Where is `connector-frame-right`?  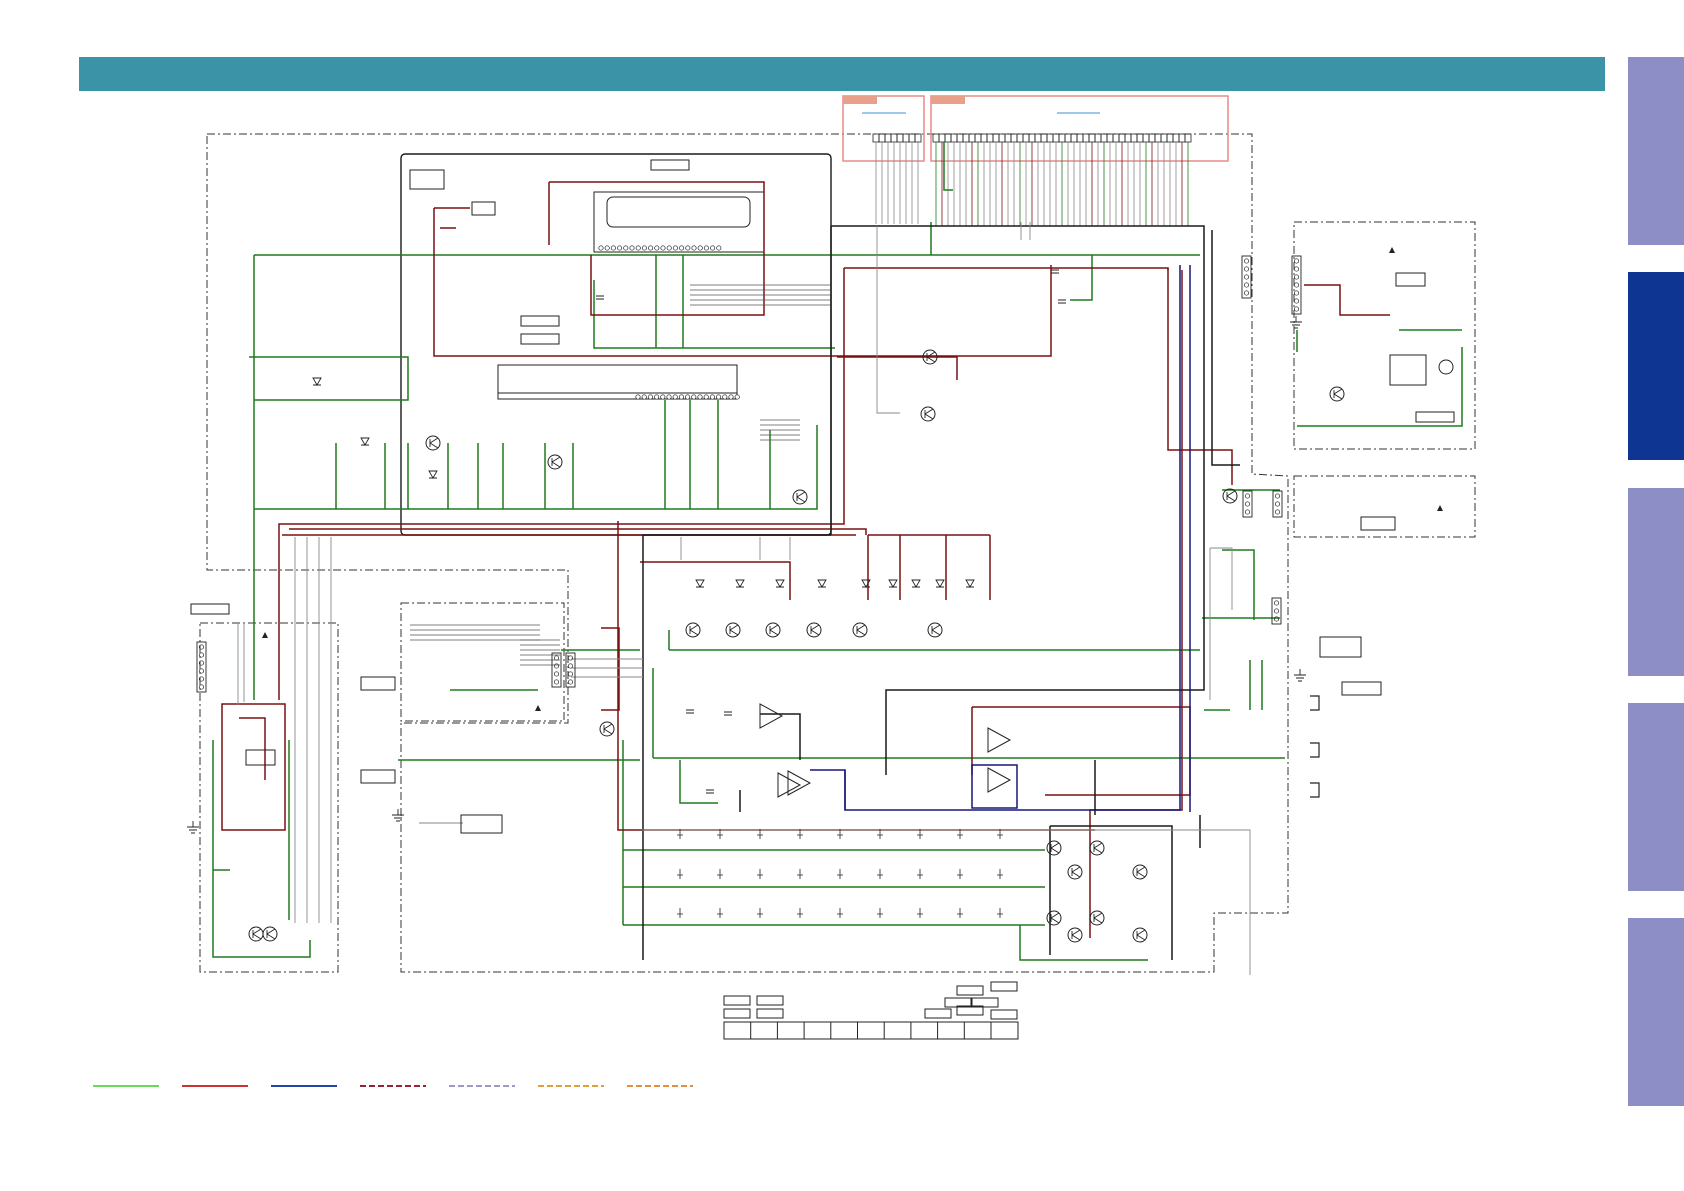
connector-frame-right is located at coordinates (1079, 128).